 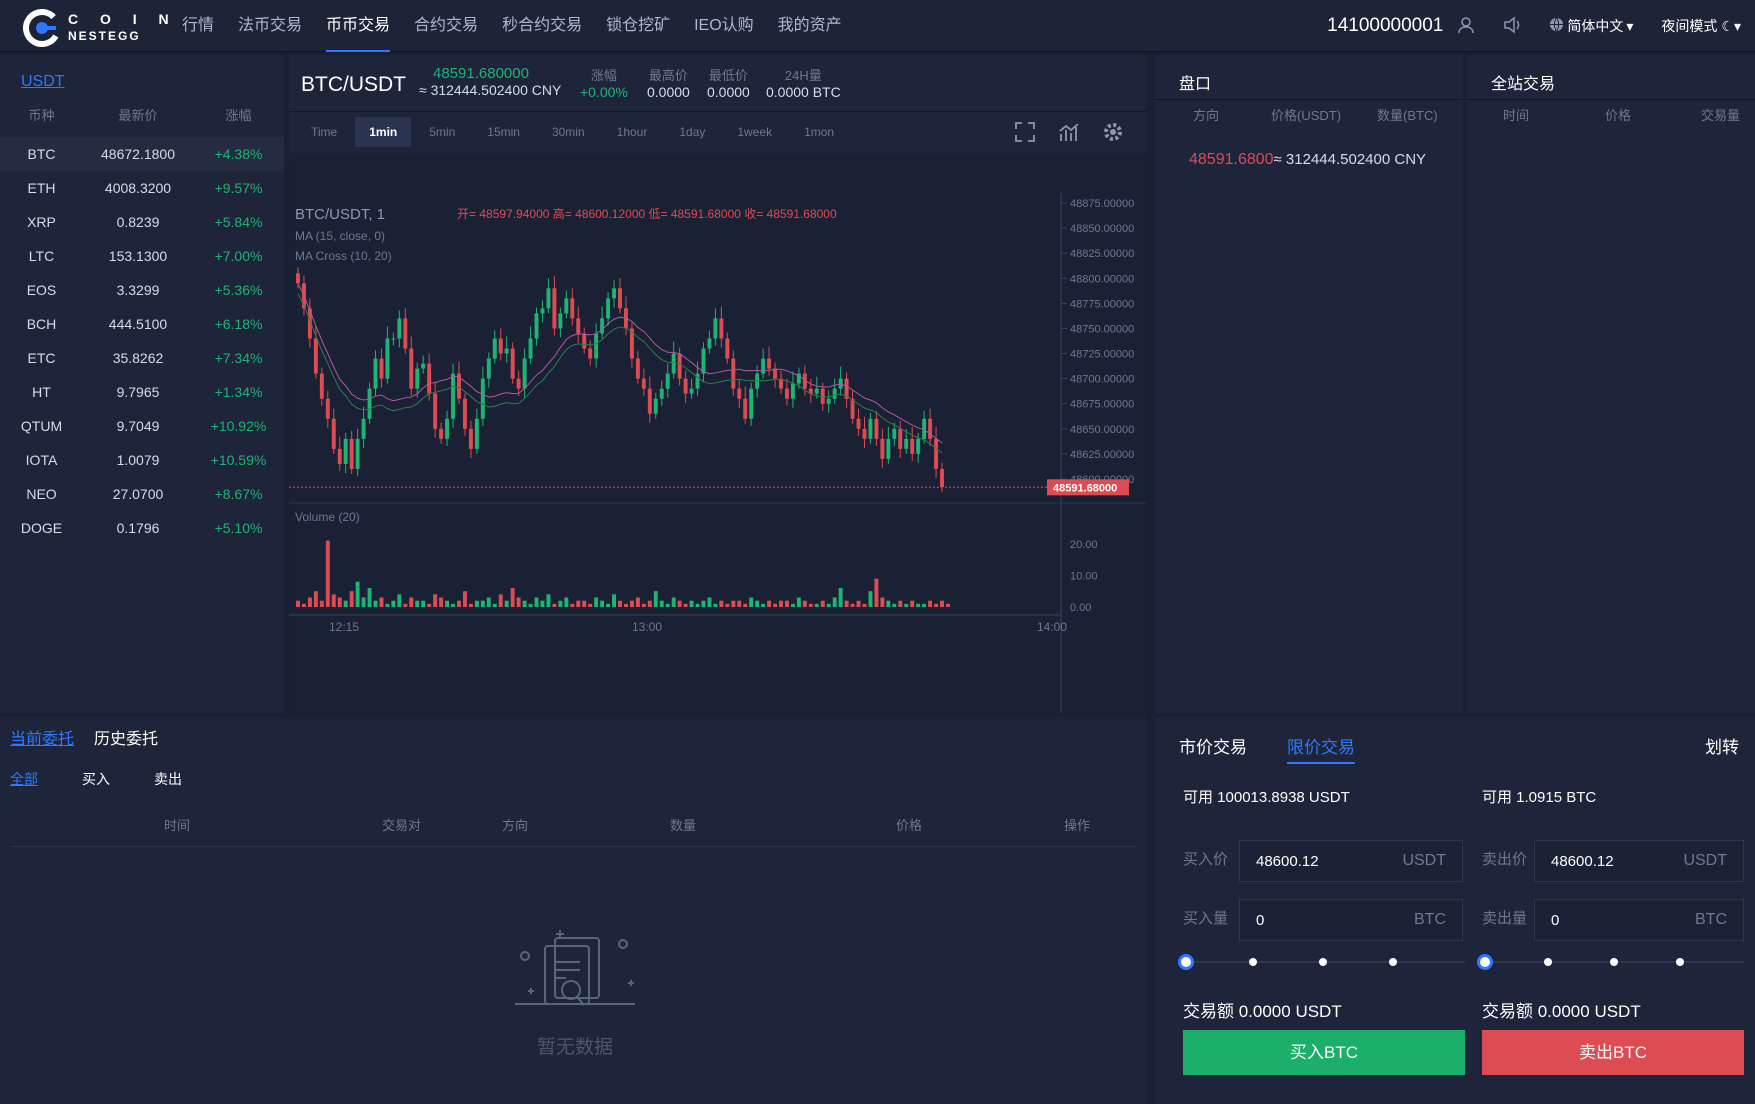 What do you see at coordinates (41, 154) in the screenshot?
I see `market-row-coin: BTC` at bounding box center [41, 154].